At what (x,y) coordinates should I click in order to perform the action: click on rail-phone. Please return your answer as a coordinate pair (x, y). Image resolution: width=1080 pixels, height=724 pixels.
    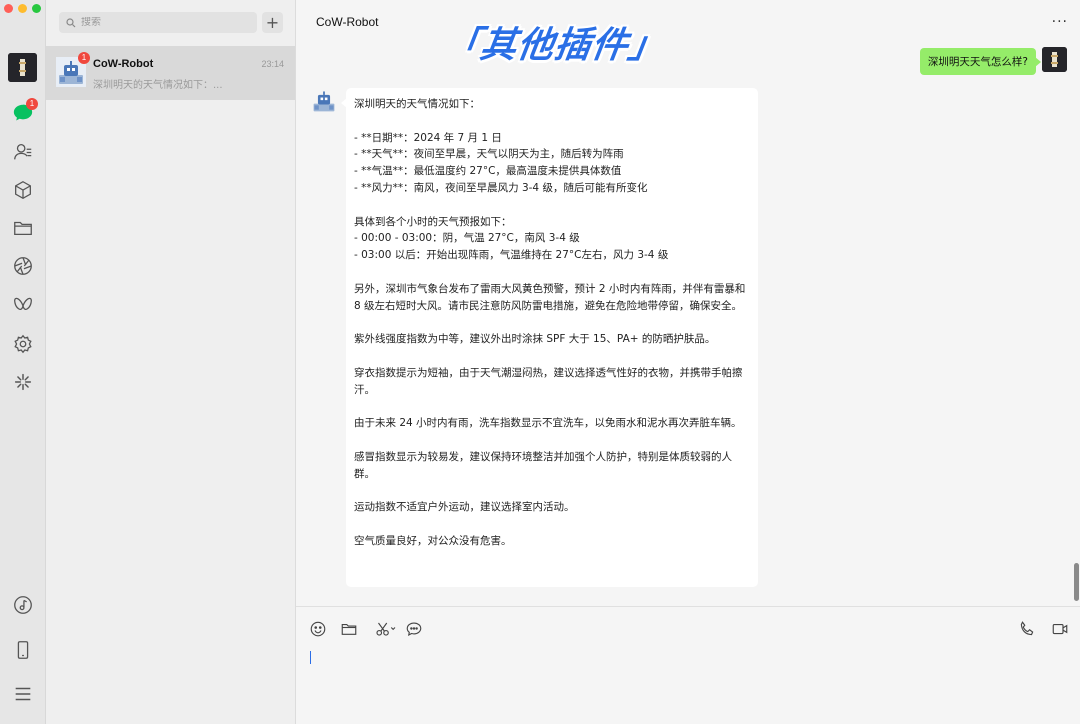
    Looking at the image, I should click on (23, 650).